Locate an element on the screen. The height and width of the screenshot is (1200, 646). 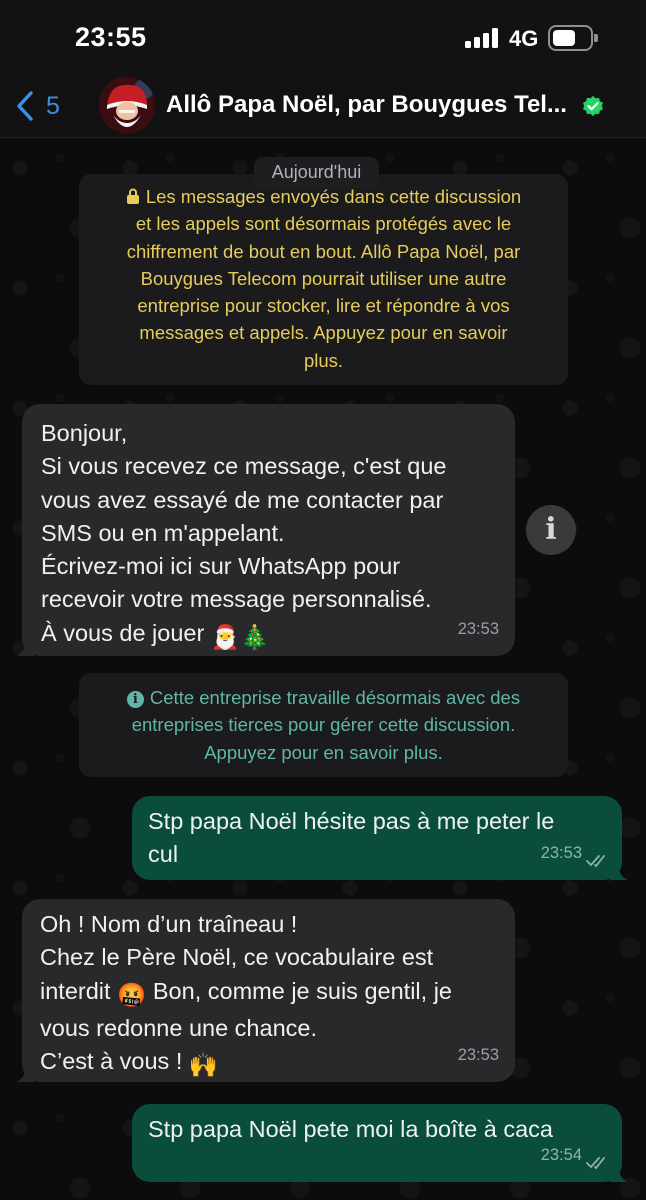
message-text: C’est à vous ! is located at coordinates (111, 1061).